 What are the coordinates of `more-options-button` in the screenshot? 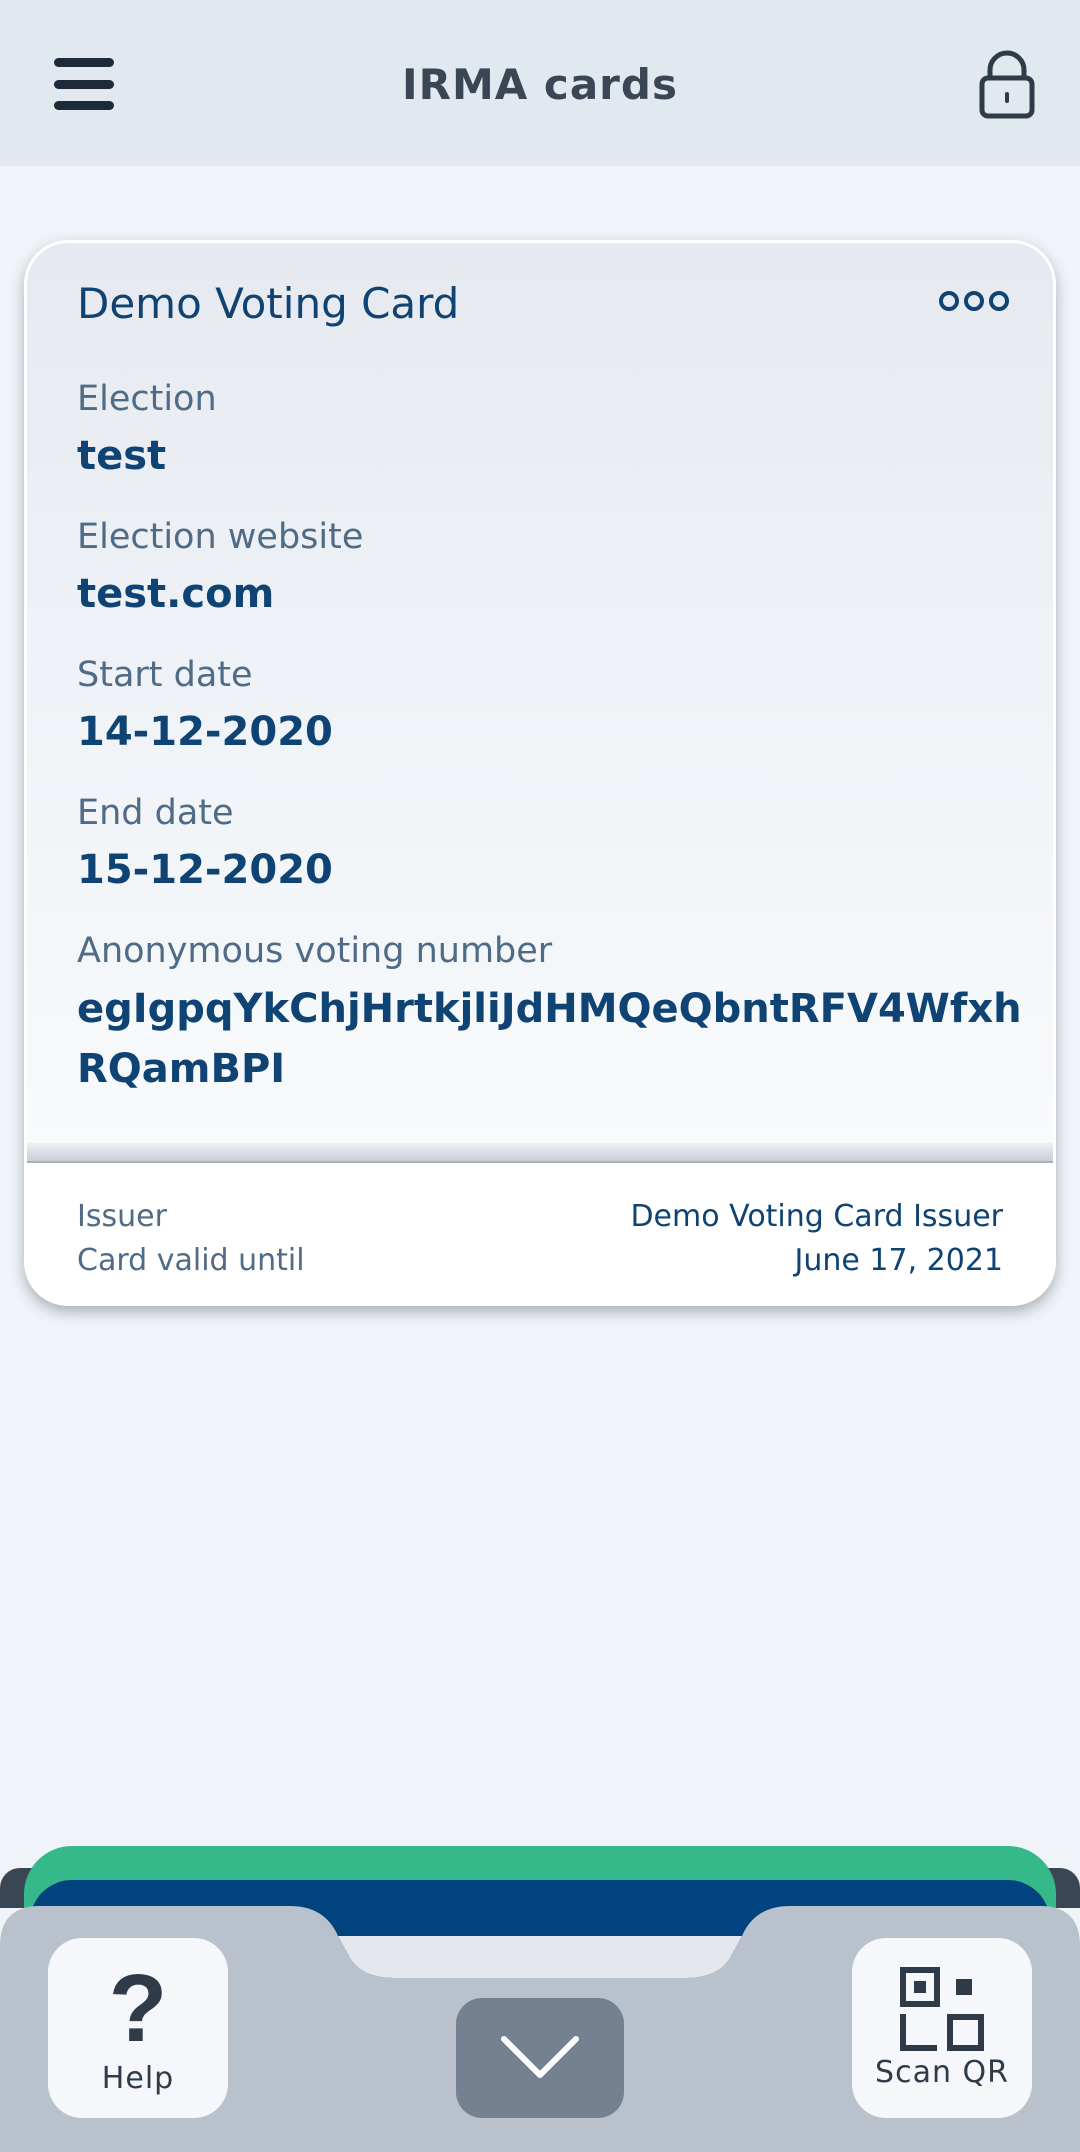 It's located at (974, 301).